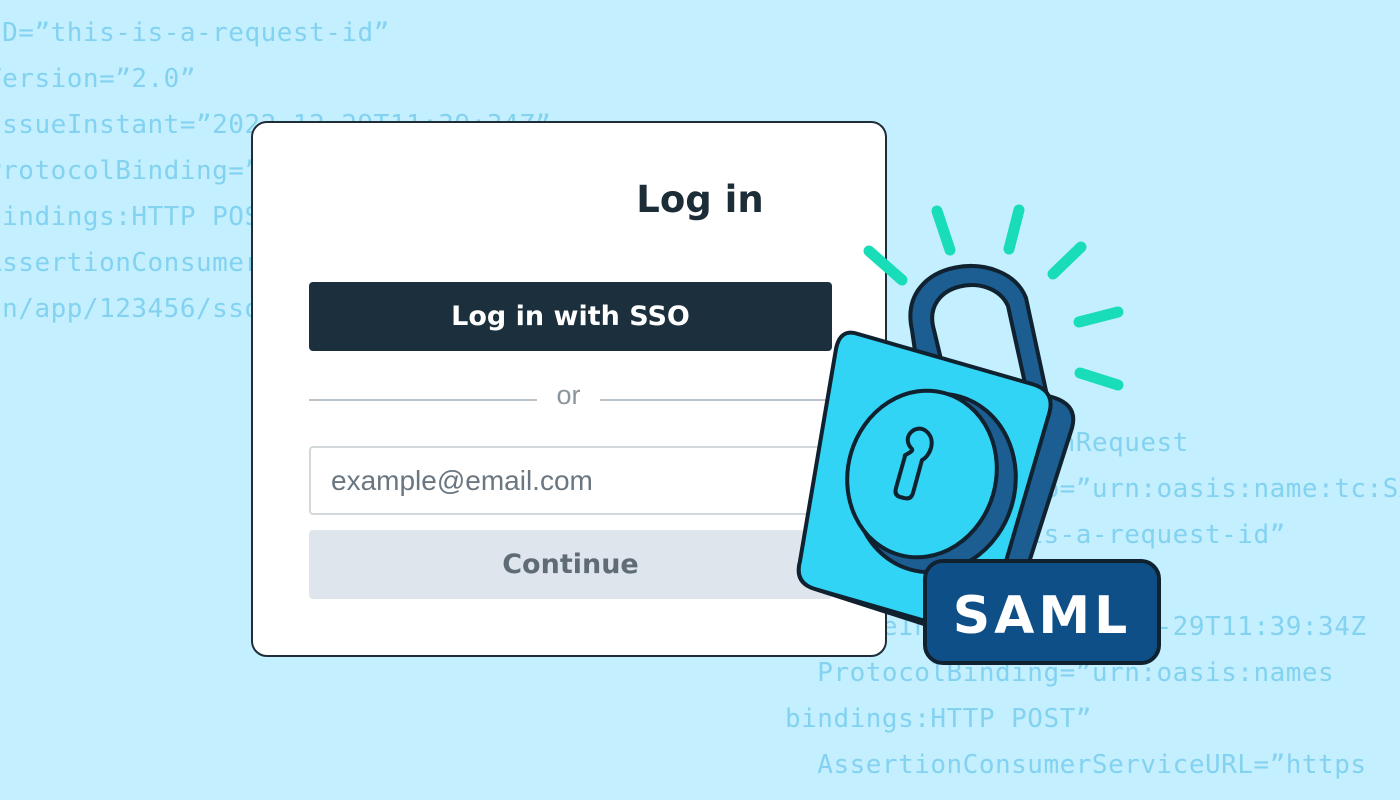 This screenshot has width=1400, height=800. I want to click on saml-badge: SAML, so click(1042, 612).